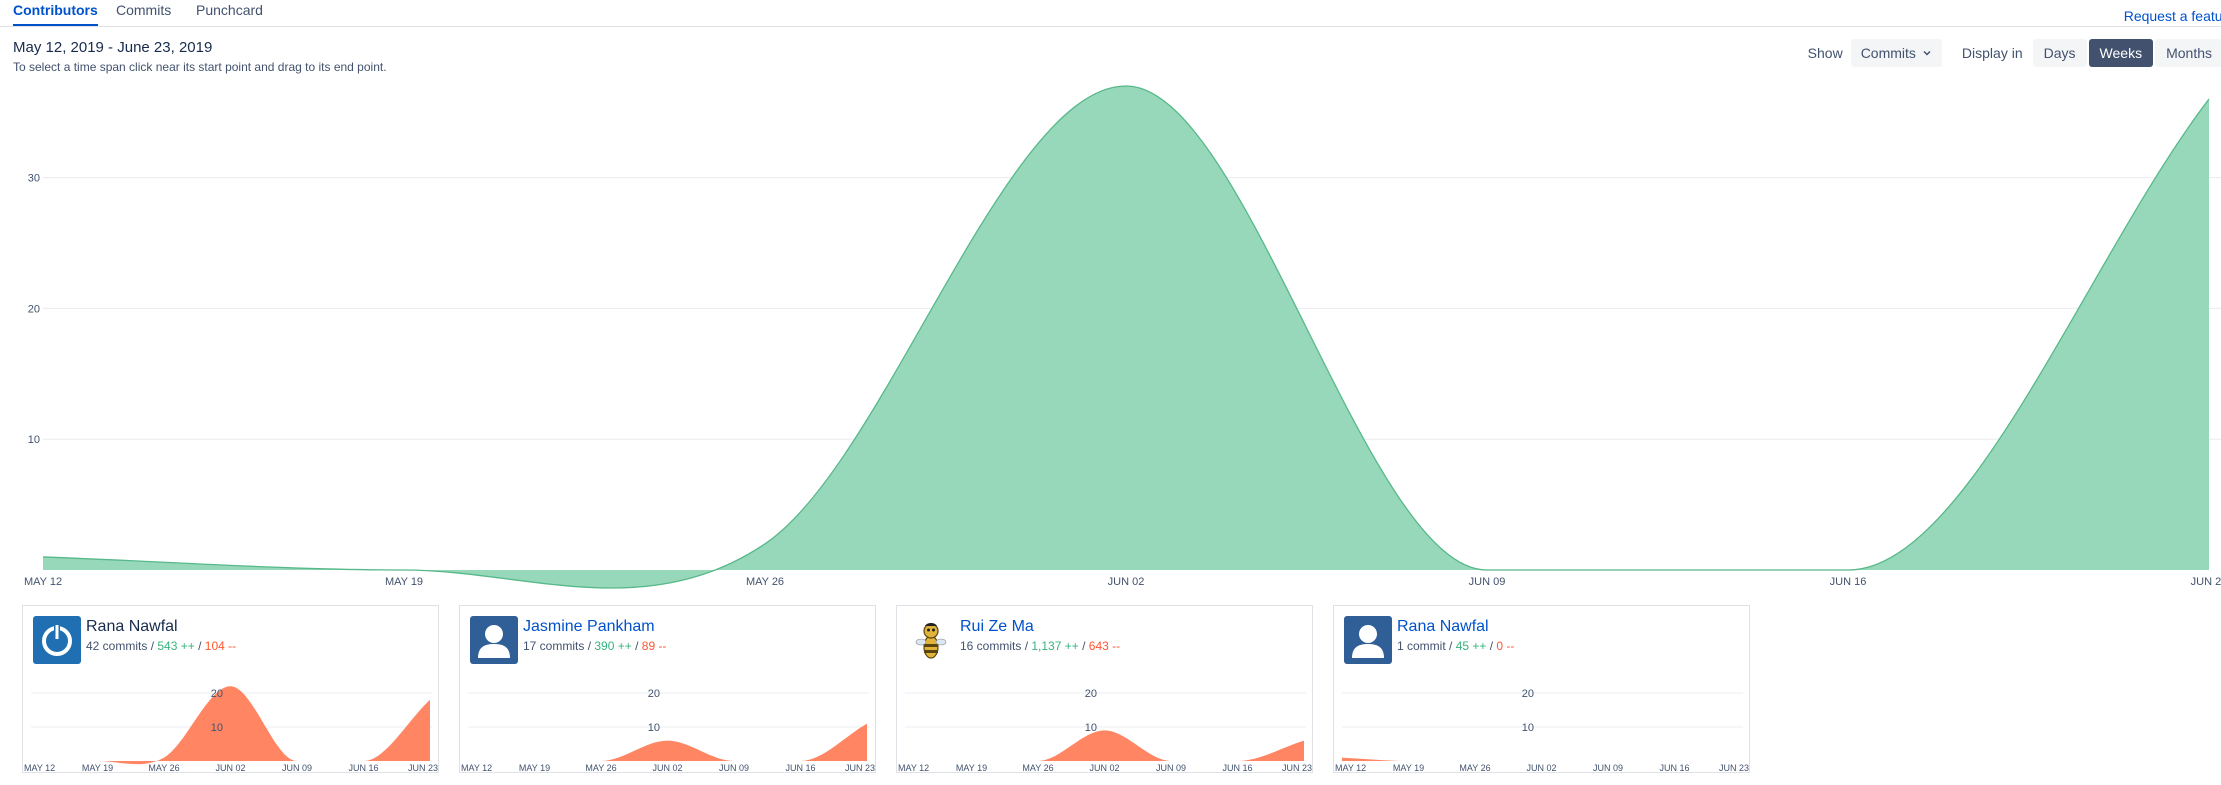 This screenshot has width=2221, height=785. Describe the element at coordinates (117, 646) in the screenshot. I see `commit-count: 42 commits` at that location.